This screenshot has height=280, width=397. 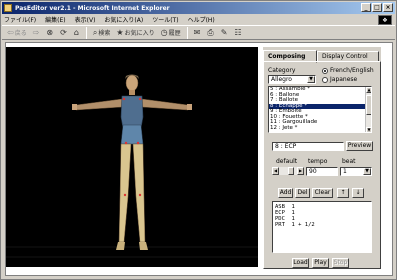 What do you see at coordinates (388, 7) in the screenshot?
I see `close-button: ×` at bounding box center [388, 7].